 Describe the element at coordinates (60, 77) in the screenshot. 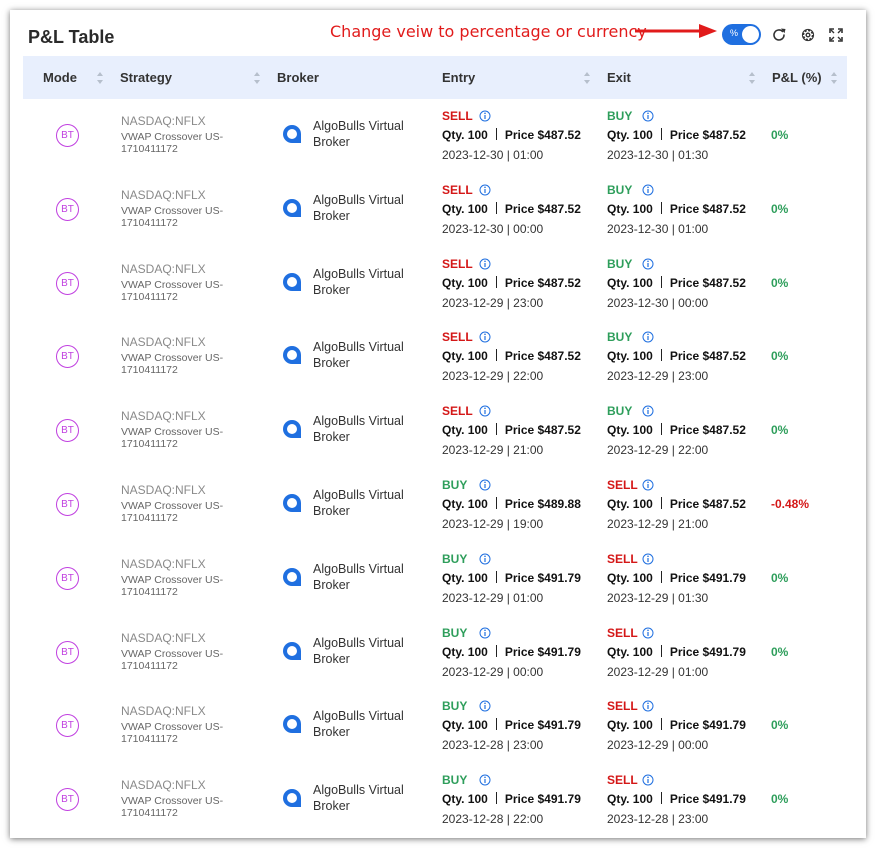

I see `column-header-mode: Mode` at that location.